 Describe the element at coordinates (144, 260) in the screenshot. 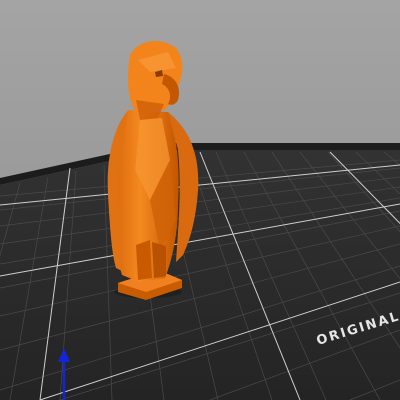

I see `model-leg-left` at that location.